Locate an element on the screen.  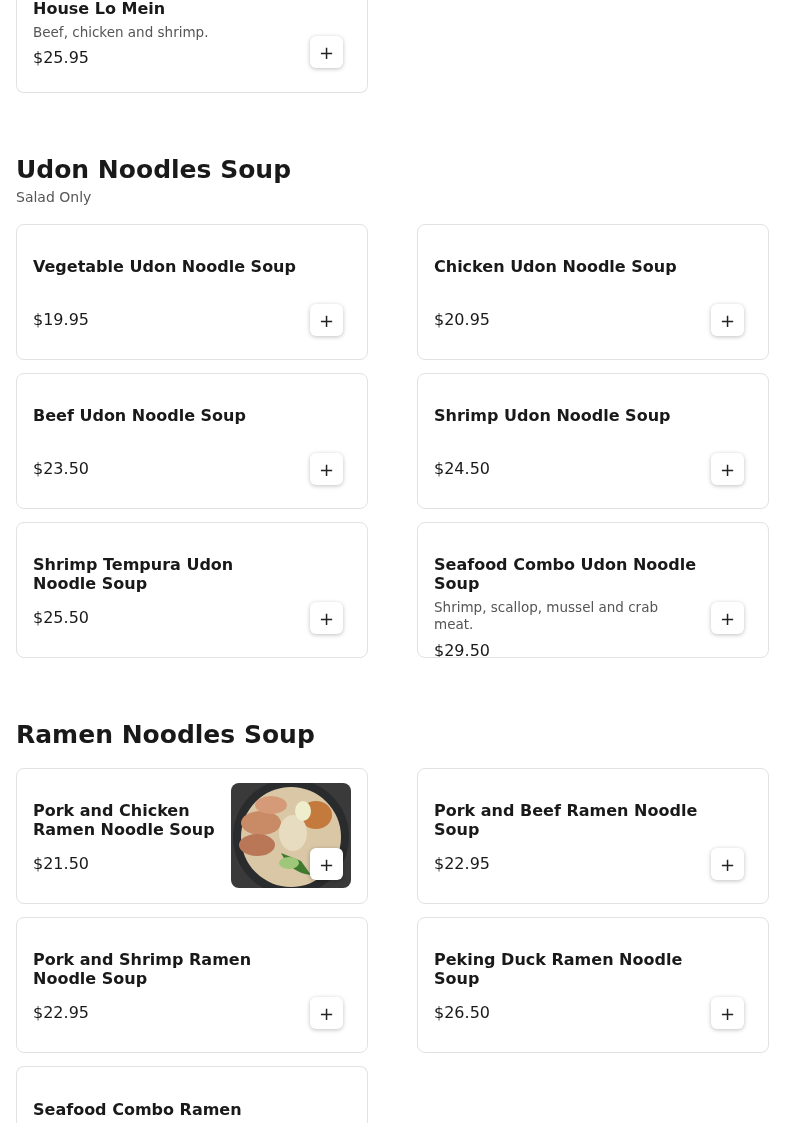
section-subtitle: Salad Only is located at coordinates (54, 197).